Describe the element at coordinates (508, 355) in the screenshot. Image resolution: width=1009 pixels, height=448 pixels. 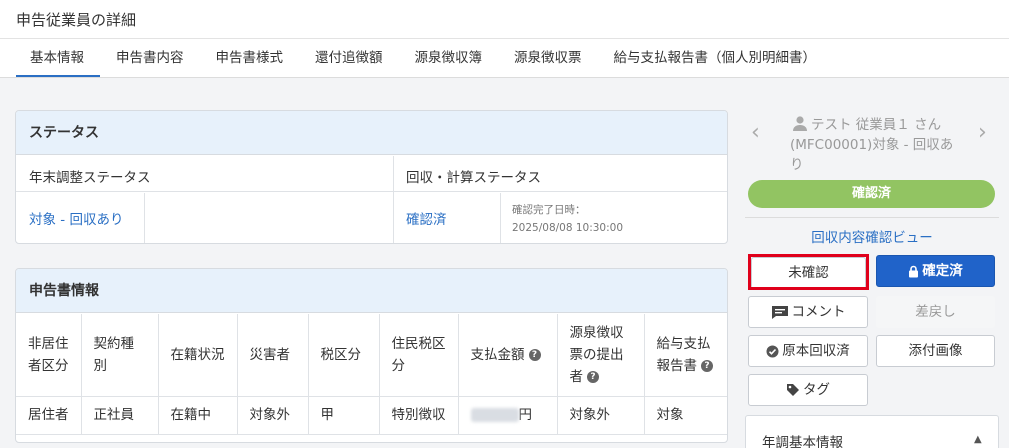
I see `header-payment-amount: 支払金額?` at that location.